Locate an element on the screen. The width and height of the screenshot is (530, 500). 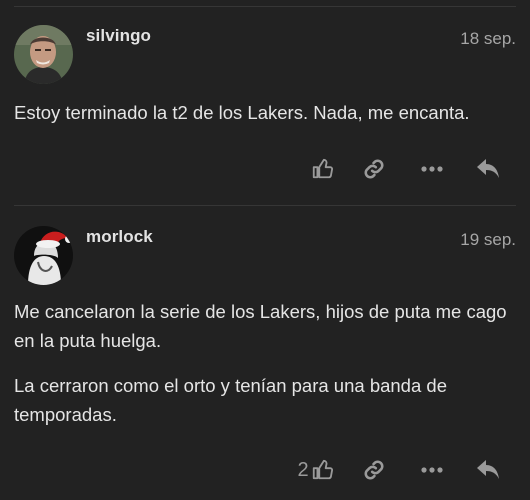
man-portrait-avatar is located at coordinates (43, 54).